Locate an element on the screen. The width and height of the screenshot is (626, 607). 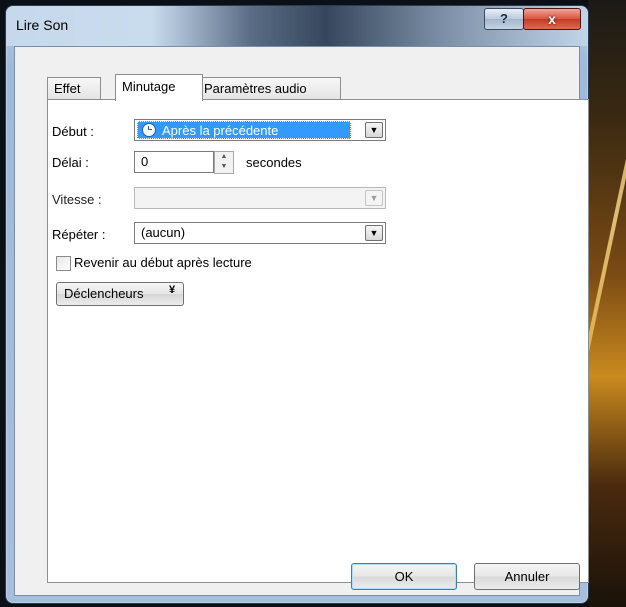
double-chevron-down-icon: ¥ is located at coordinates (172, 290).